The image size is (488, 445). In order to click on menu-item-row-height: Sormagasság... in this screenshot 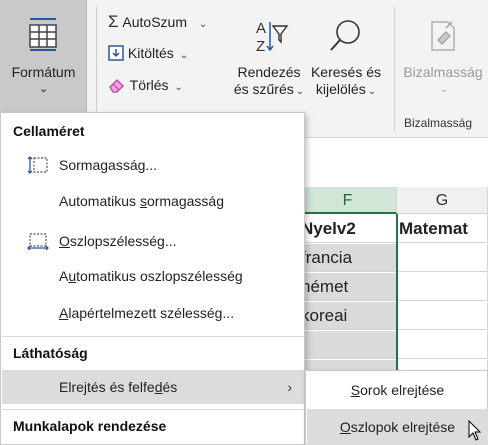, I will do `click(153, 165)`.